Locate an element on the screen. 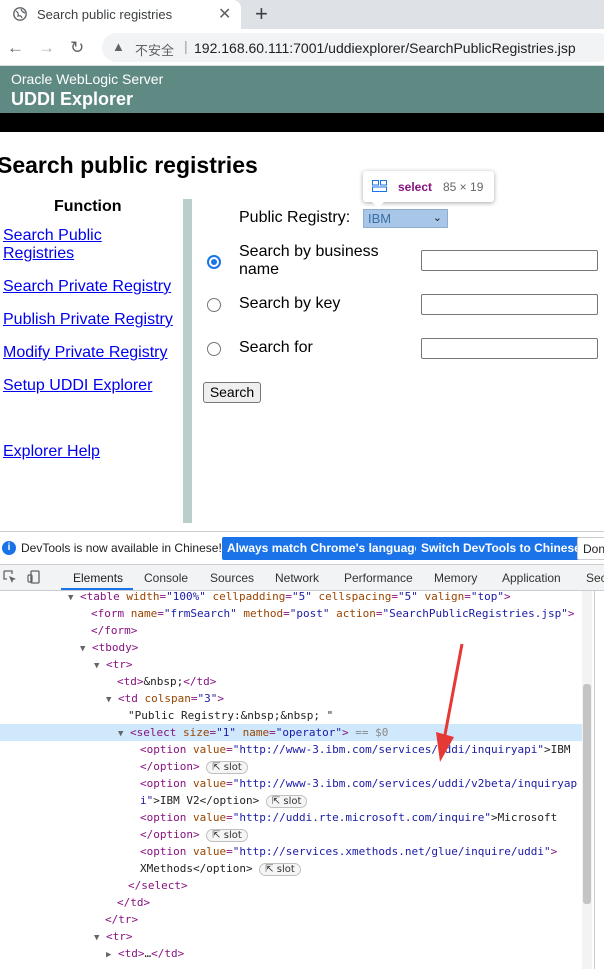 The image size is (604, 969). dom-node-option-microsoft-close: </option> ⇱ slot is located at coordinates (291, 834).